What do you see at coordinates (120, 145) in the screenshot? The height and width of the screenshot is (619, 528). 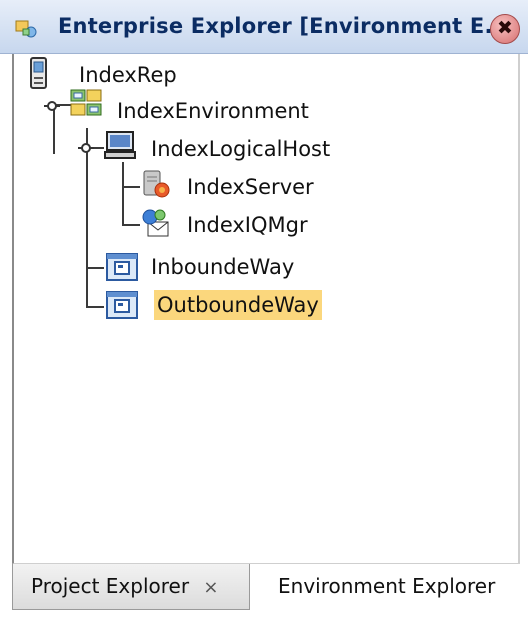 I see `logical-host-icon` at bounding box center [120, 145].